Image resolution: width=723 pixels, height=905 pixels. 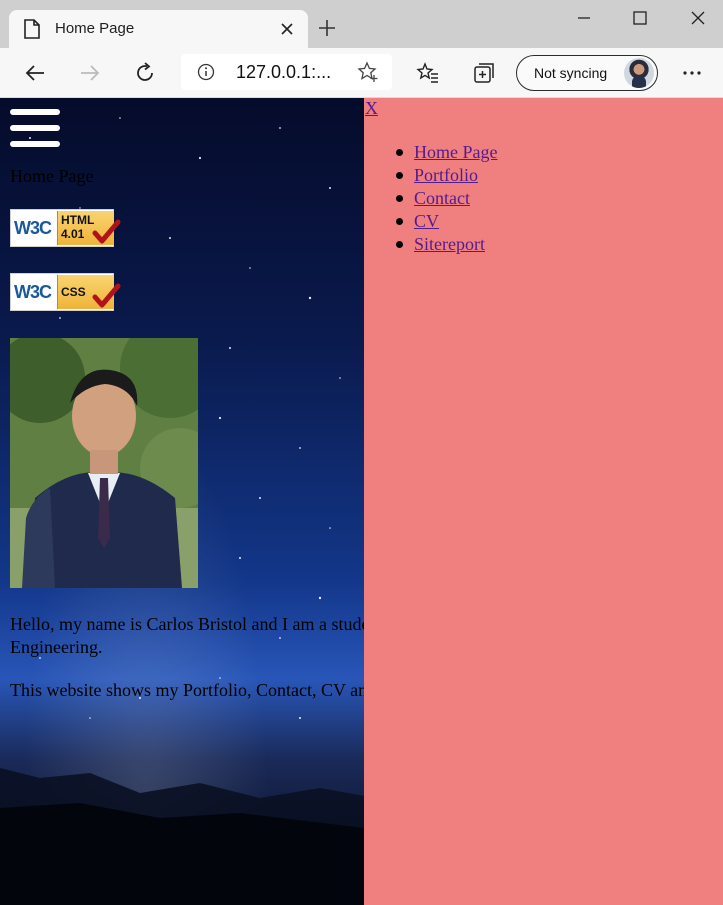 I want to click on nav-link-cv: CV, so click(x=426, y=221).